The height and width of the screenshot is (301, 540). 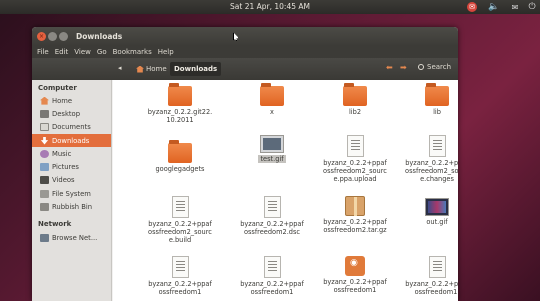 I want to click on chat-icon: ✉, so click(x=515, y=7).